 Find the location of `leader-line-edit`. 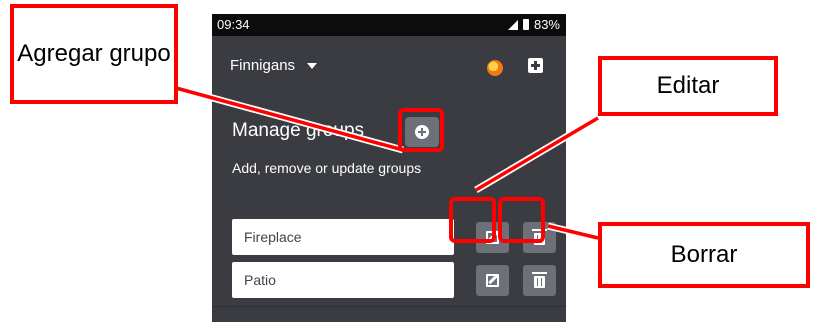

leader-line-edit is located at coordinates (537, 154).